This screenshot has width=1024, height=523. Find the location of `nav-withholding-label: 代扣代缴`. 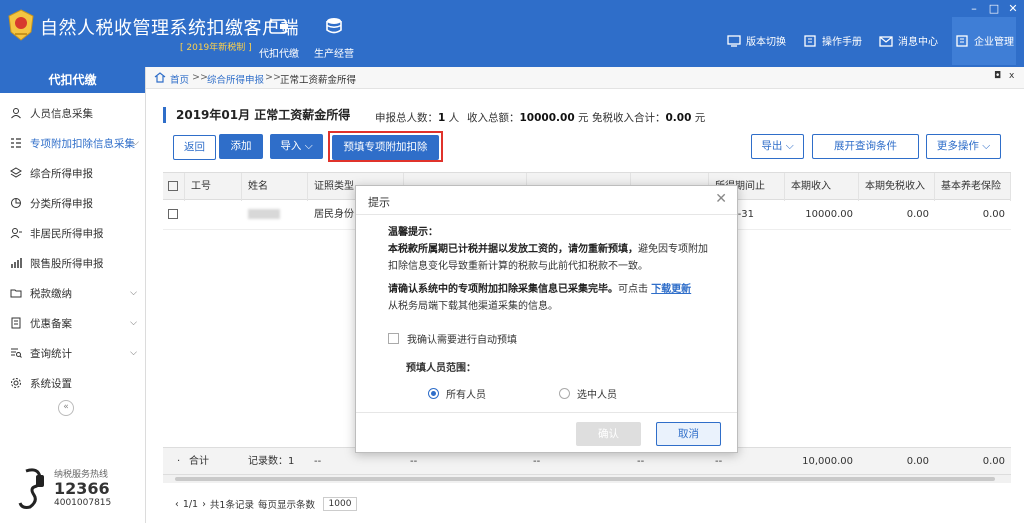

nav-withholding-label: 代扣代缴 is located at coordinates (279, 54).